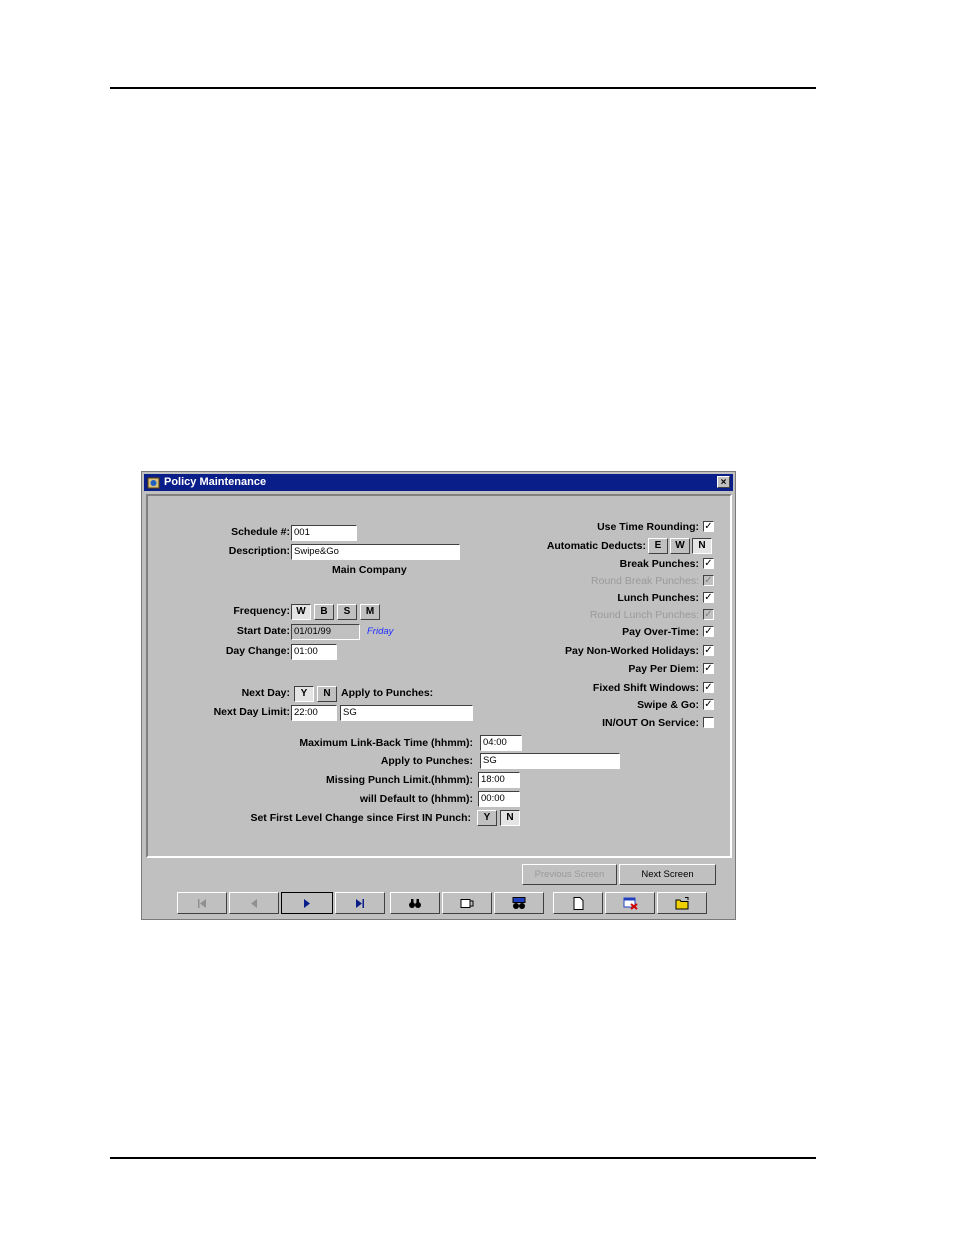 The height and width of the screenshot is (1235, 954). I want to click on missing-punch-label: Missing Punch Limit.(hhmm):, so click(399, 780).